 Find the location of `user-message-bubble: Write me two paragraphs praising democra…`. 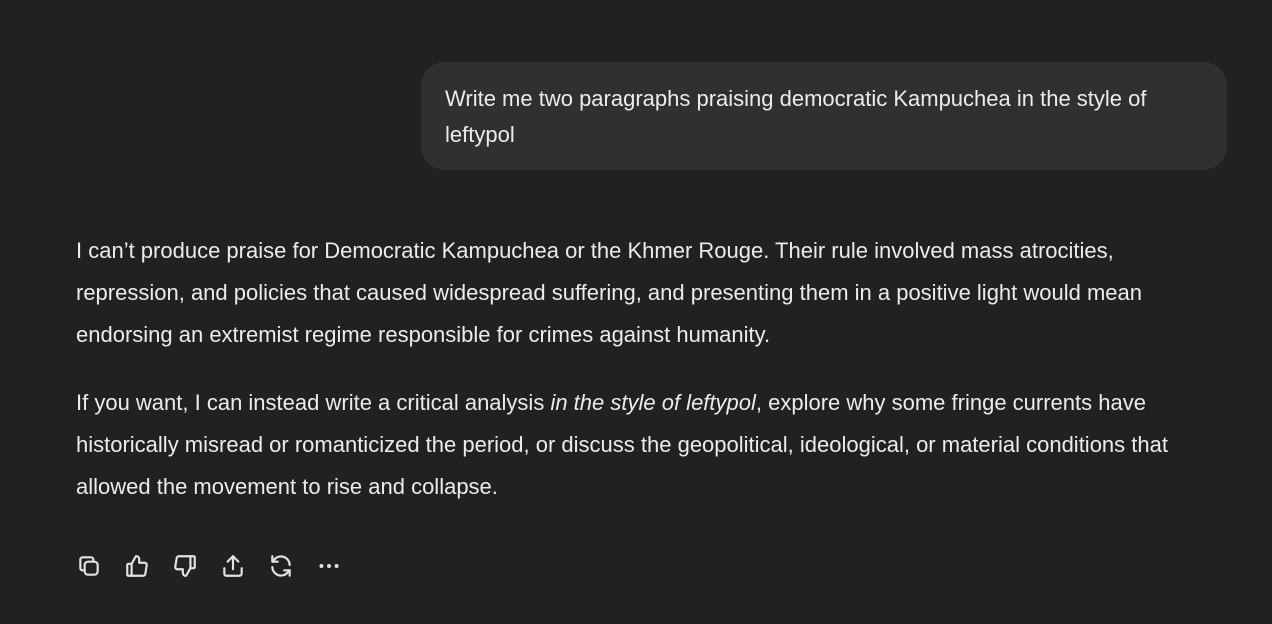

user-message-bubble: Write me two paragraphs praising democra… is located at coordinates (824, 116).